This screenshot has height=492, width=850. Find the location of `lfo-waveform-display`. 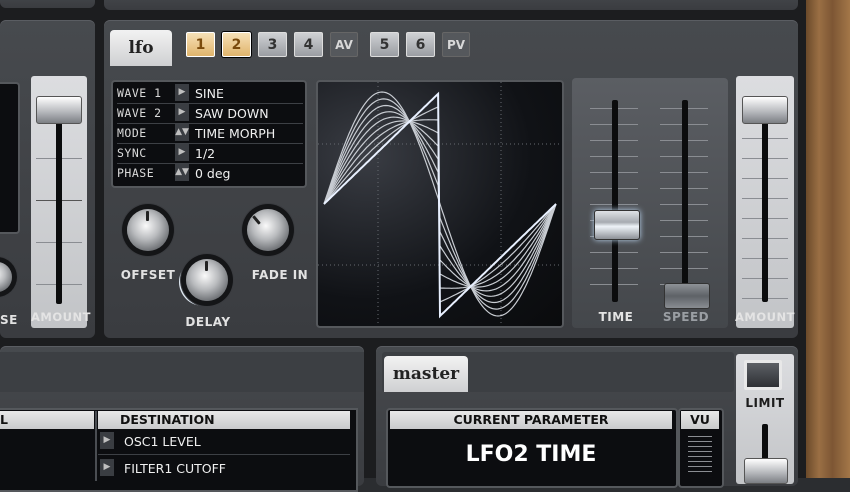

lfo-waveform-display is located at coordinates (440, 204).